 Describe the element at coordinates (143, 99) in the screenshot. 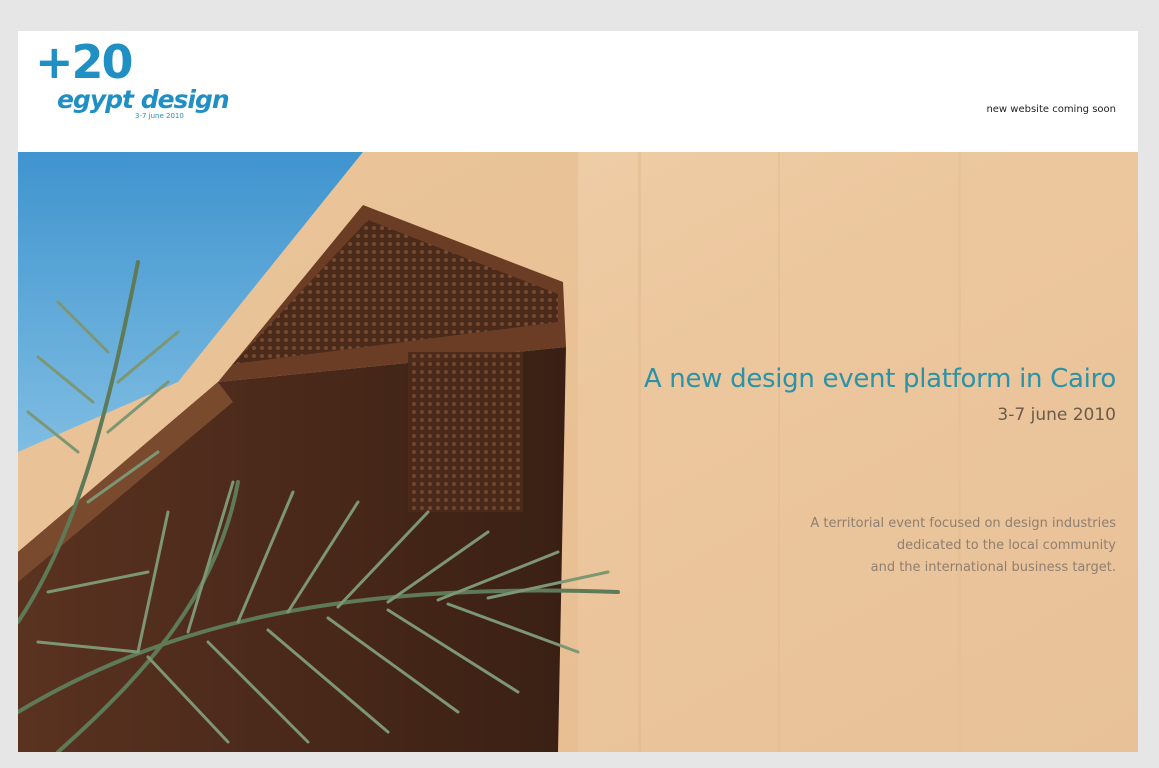

I see `logo-name: egypt design` at that location.